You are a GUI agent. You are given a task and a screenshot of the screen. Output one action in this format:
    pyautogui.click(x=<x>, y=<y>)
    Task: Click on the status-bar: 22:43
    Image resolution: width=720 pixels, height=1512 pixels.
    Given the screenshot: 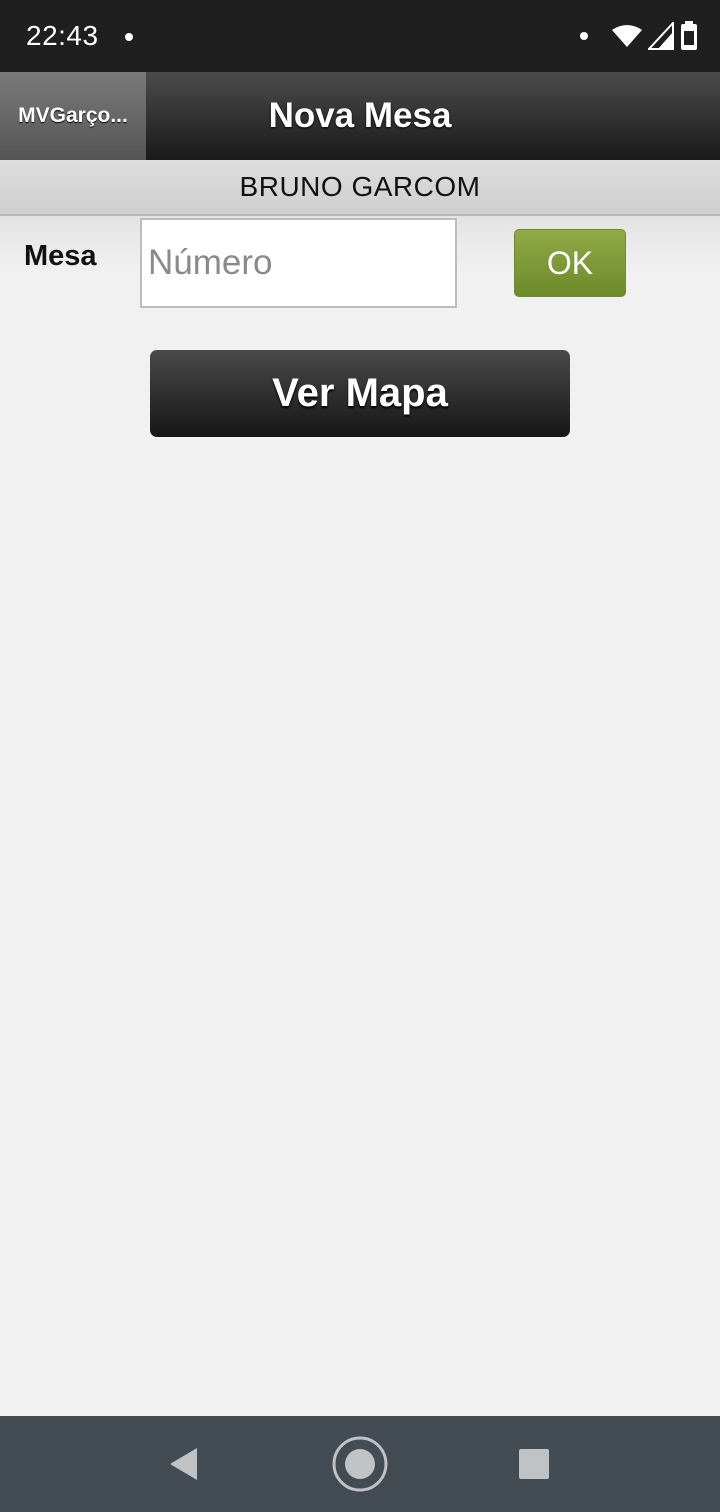 What is the action you would take?
    pyautogui.click(x=360, y=36)
    